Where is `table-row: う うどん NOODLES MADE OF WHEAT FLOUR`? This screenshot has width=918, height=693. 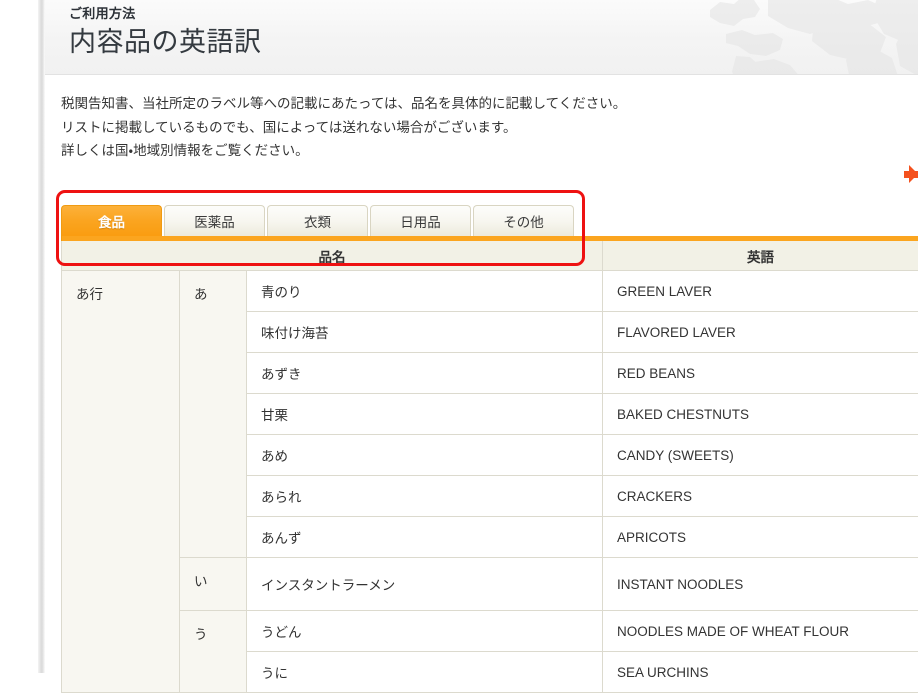 table-row: う うどん NOODLES MADE OF WHEAT FLOUR is located at coordinates (490, 631).